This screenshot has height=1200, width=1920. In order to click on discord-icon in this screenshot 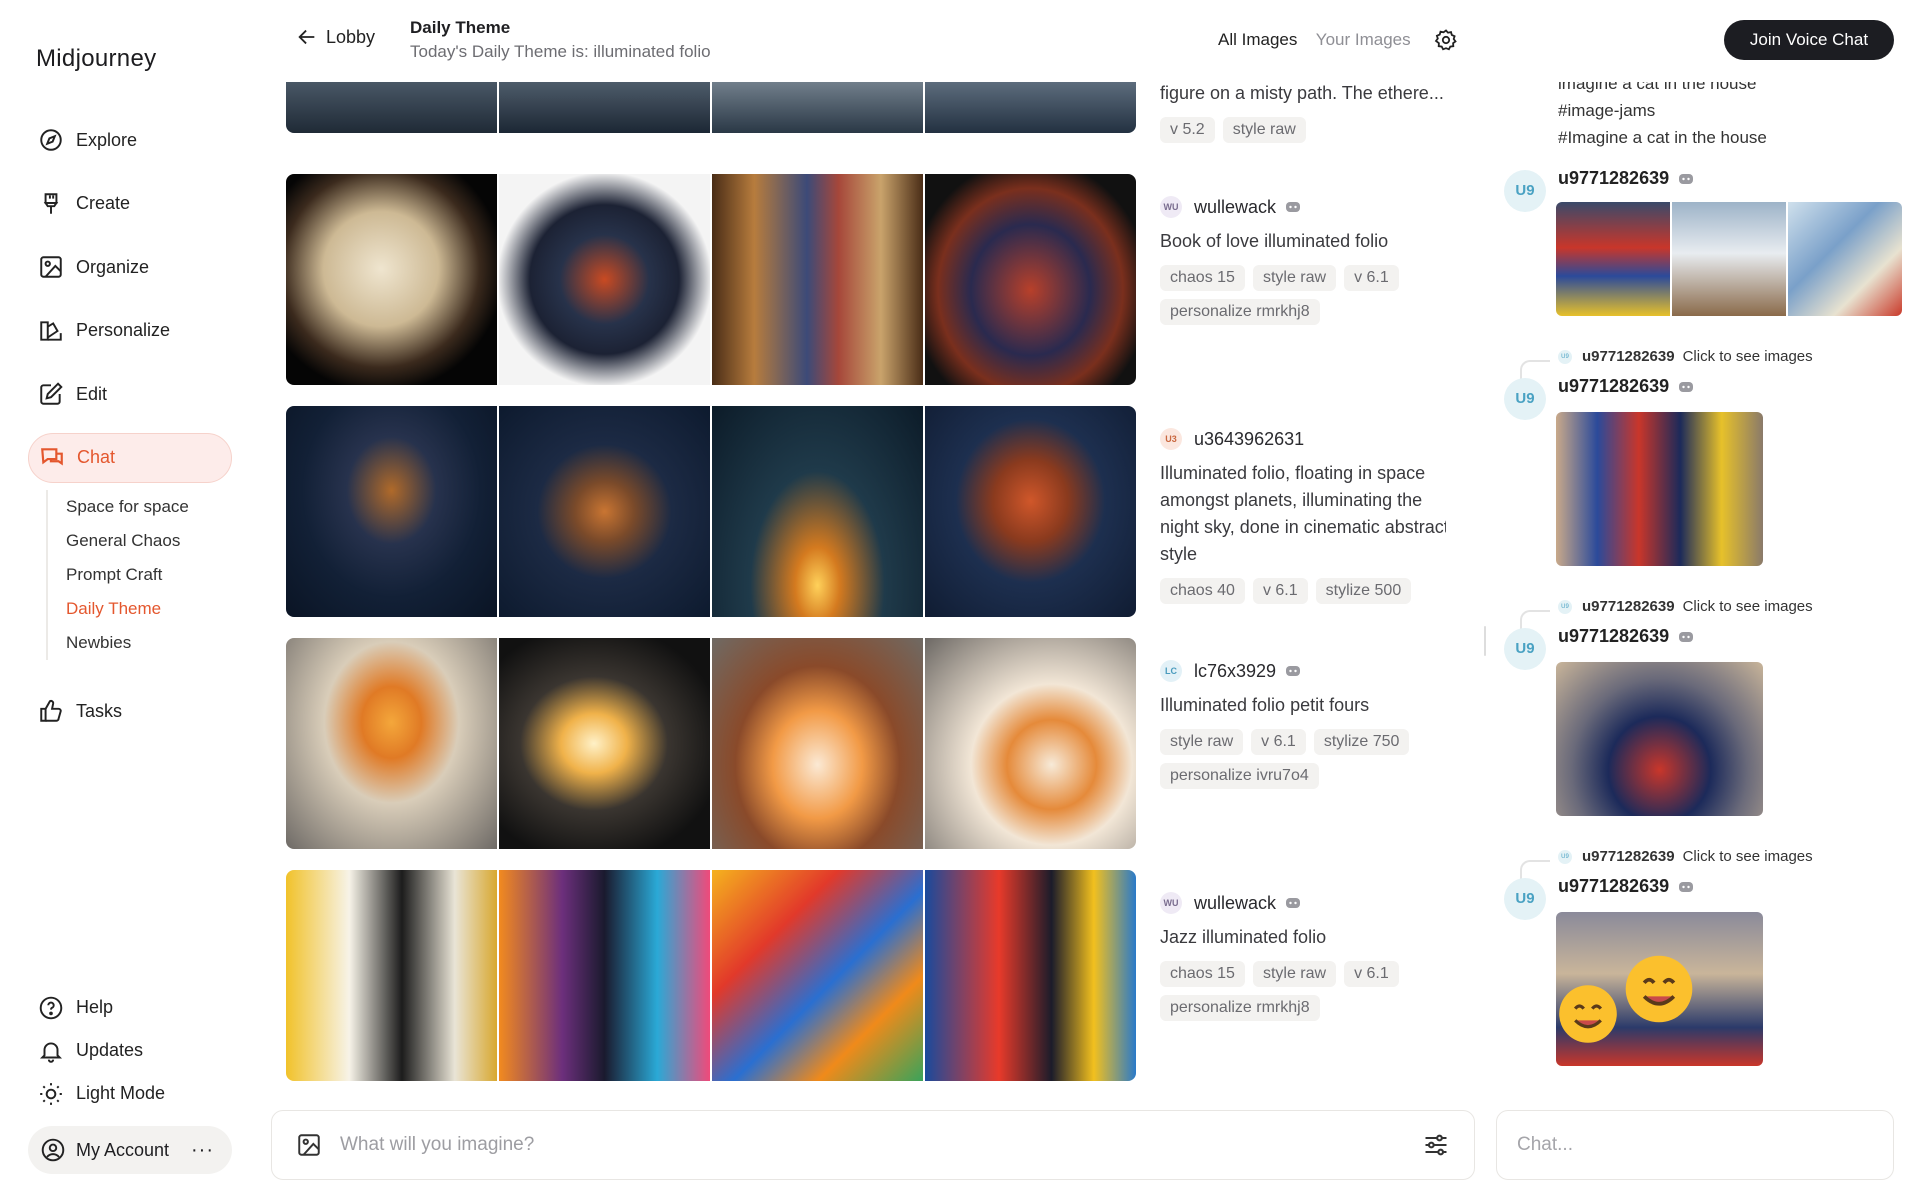, I will do `click(1293, 903)`.